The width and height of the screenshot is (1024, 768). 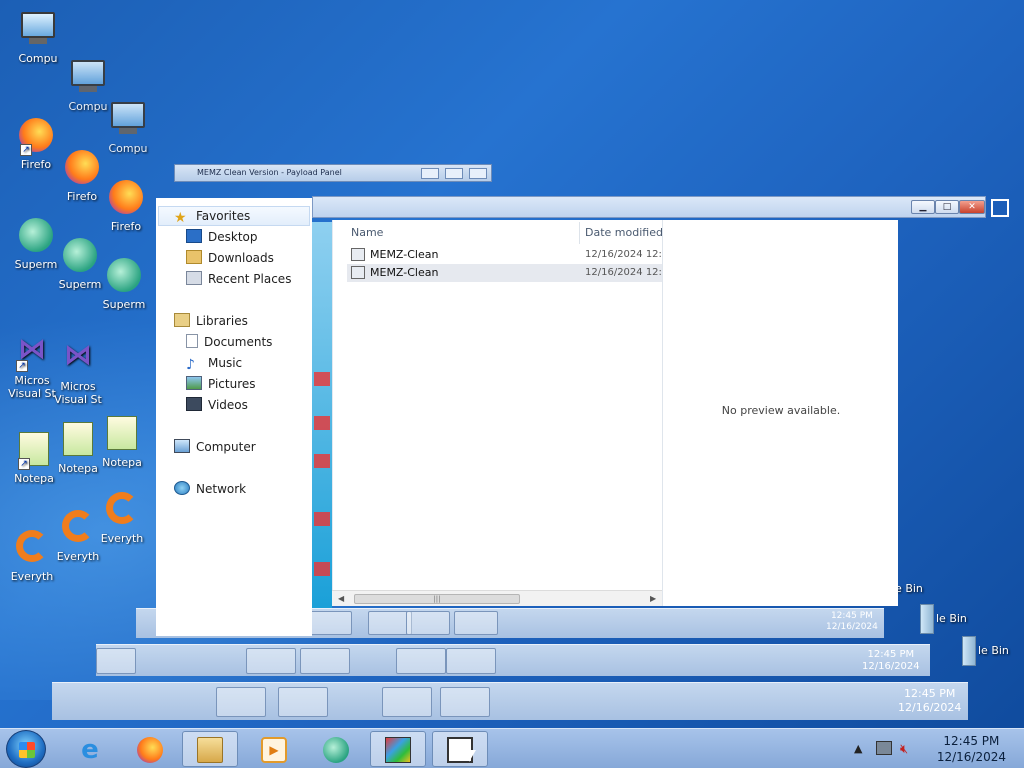 I want to click on window-frame-corner, so click(x=1000, y=208).